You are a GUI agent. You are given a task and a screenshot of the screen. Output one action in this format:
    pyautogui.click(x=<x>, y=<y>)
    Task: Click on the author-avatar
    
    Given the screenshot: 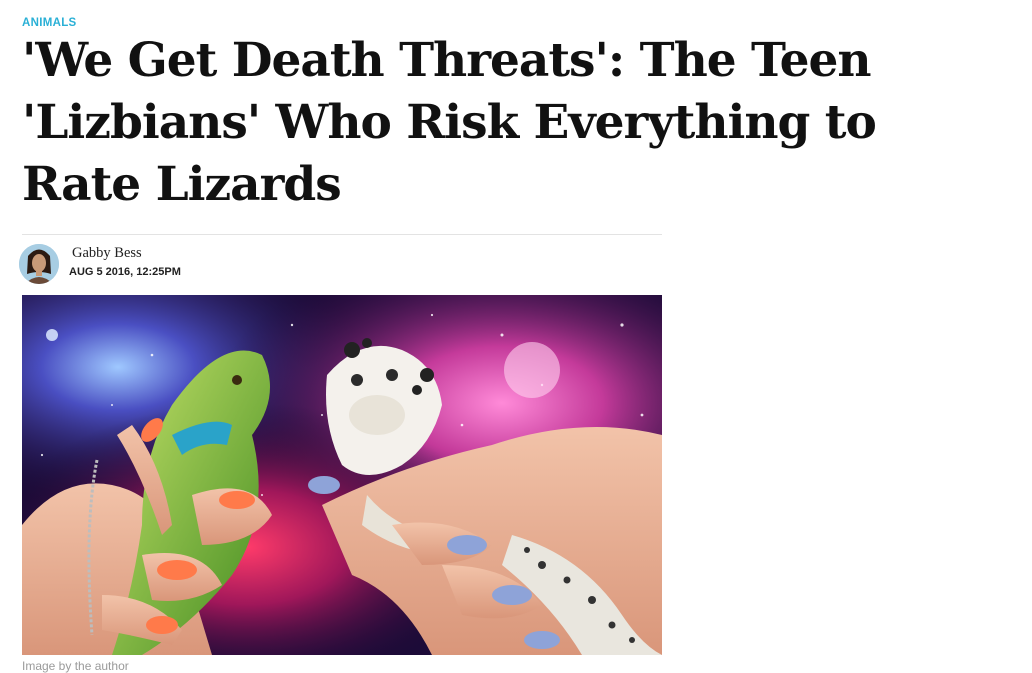 What is the action you would take?
    pyautogui.click(x=39, y=264)
    